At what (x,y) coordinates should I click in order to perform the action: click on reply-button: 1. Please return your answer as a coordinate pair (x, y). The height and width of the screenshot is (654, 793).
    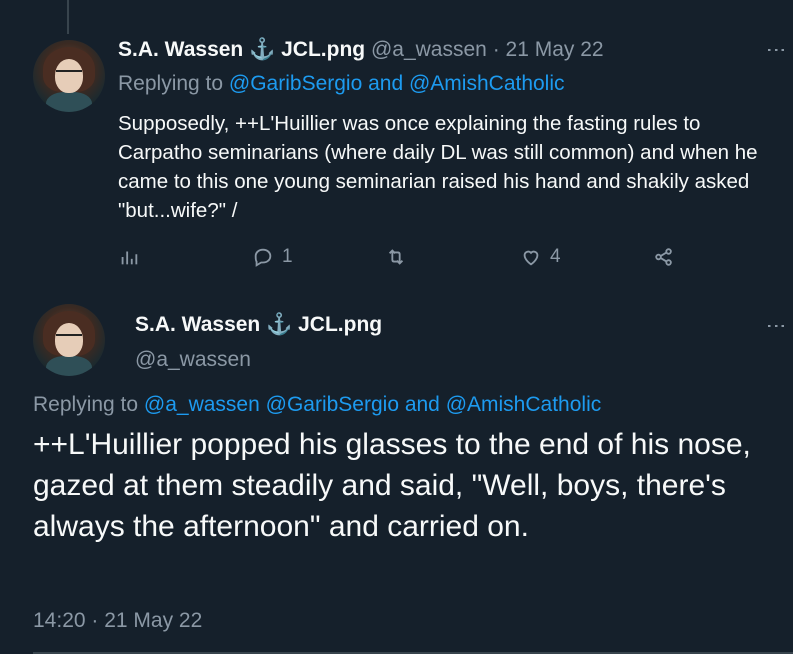
    Looking at the image, I should click on (272, 257).